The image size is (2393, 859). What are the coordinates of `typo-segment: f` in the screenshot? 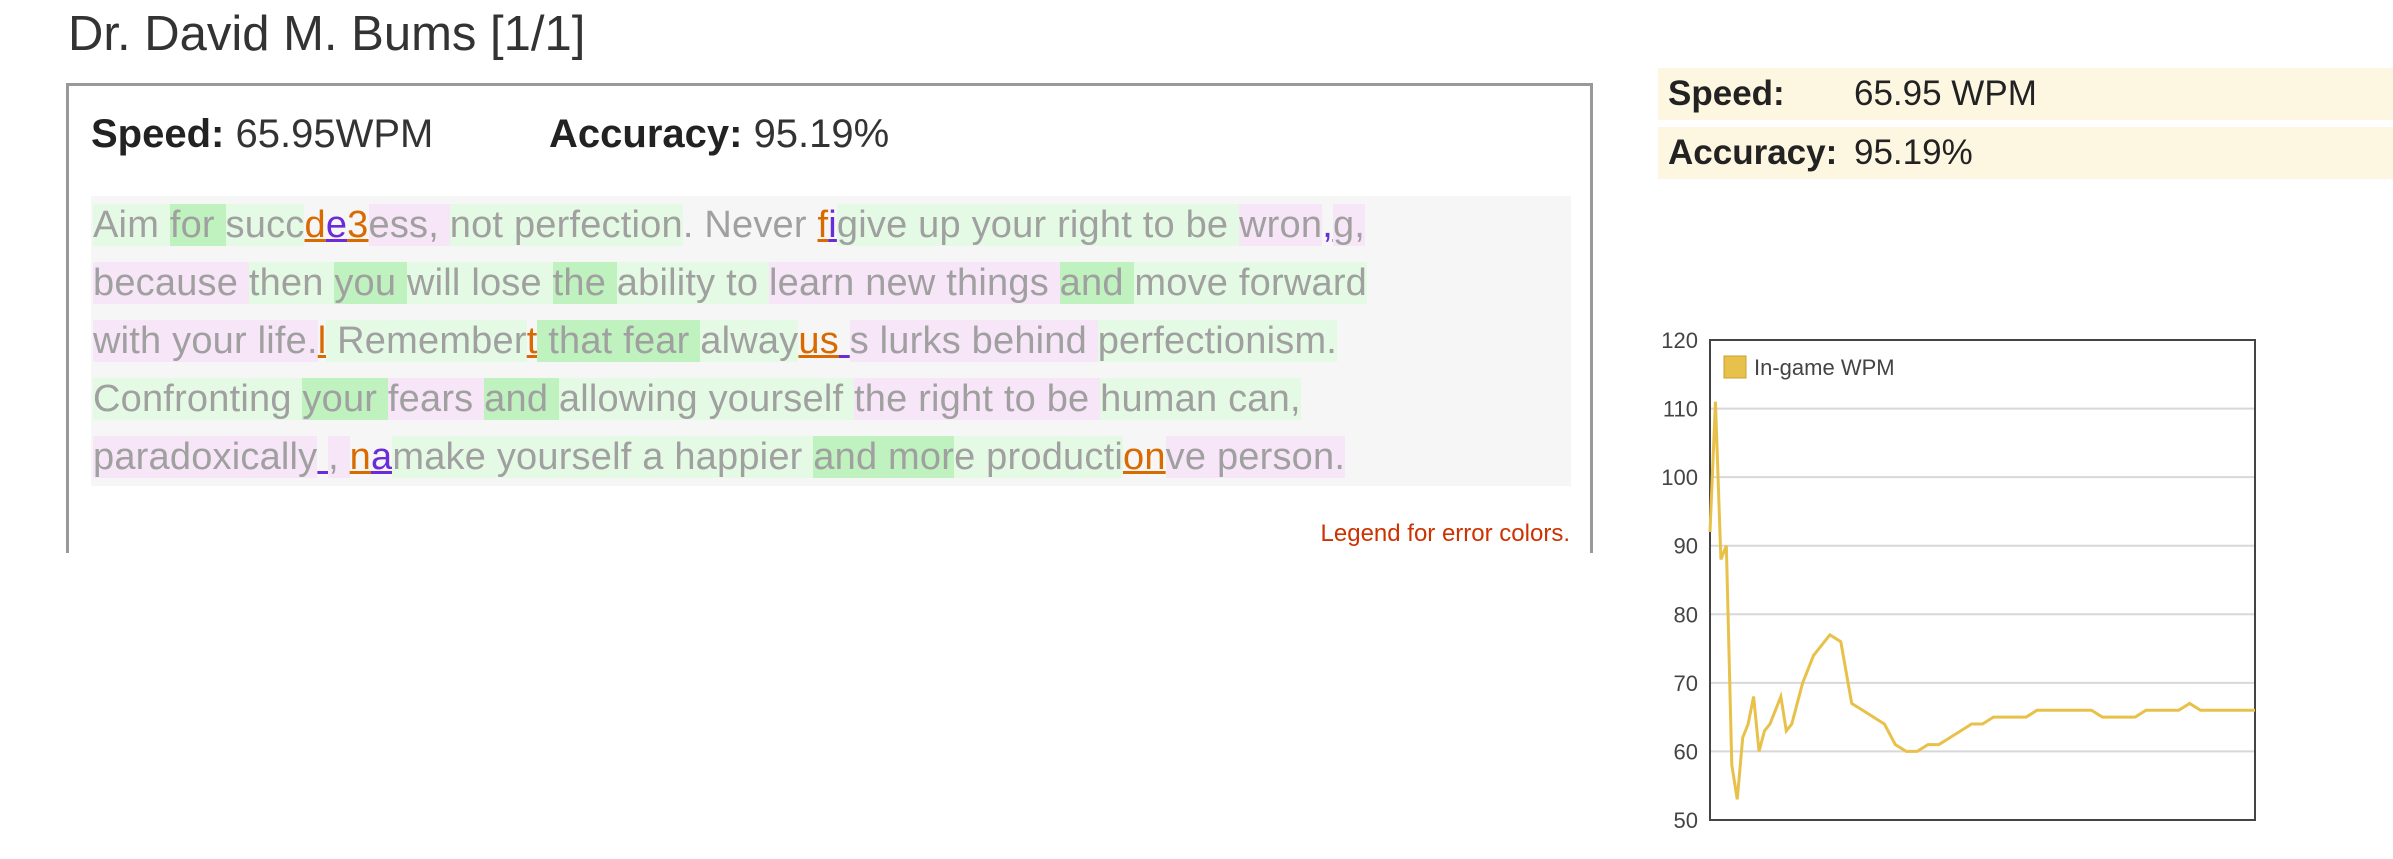 It's located at (823, 225).